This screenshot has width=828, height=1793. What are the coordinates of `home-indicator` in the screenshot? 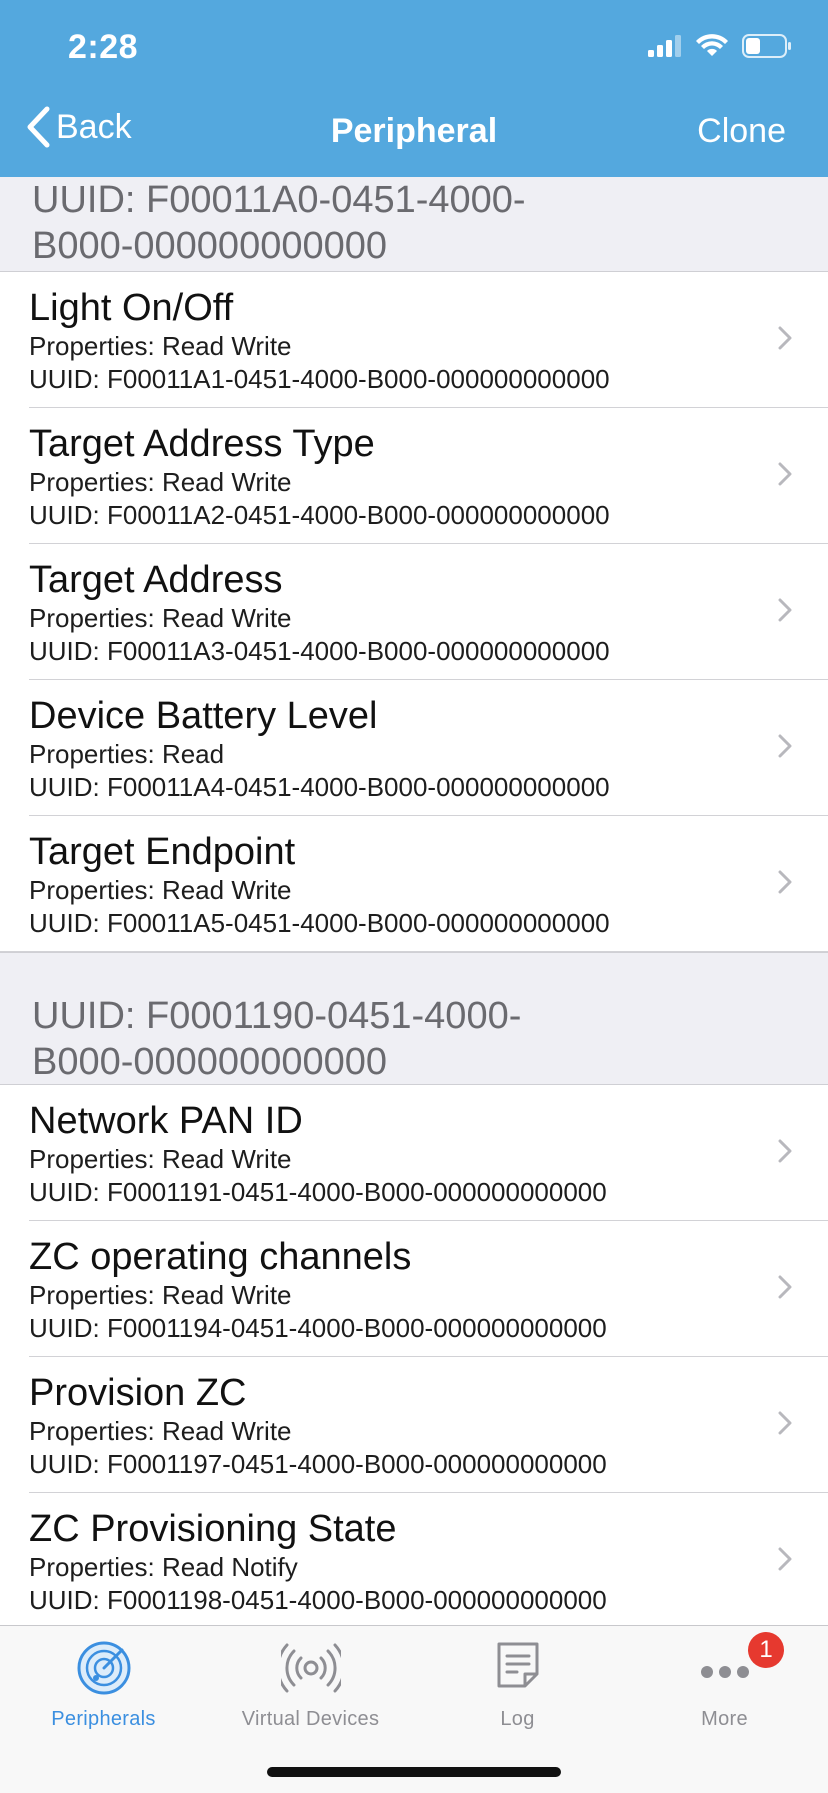 It's located at (414, 1772).